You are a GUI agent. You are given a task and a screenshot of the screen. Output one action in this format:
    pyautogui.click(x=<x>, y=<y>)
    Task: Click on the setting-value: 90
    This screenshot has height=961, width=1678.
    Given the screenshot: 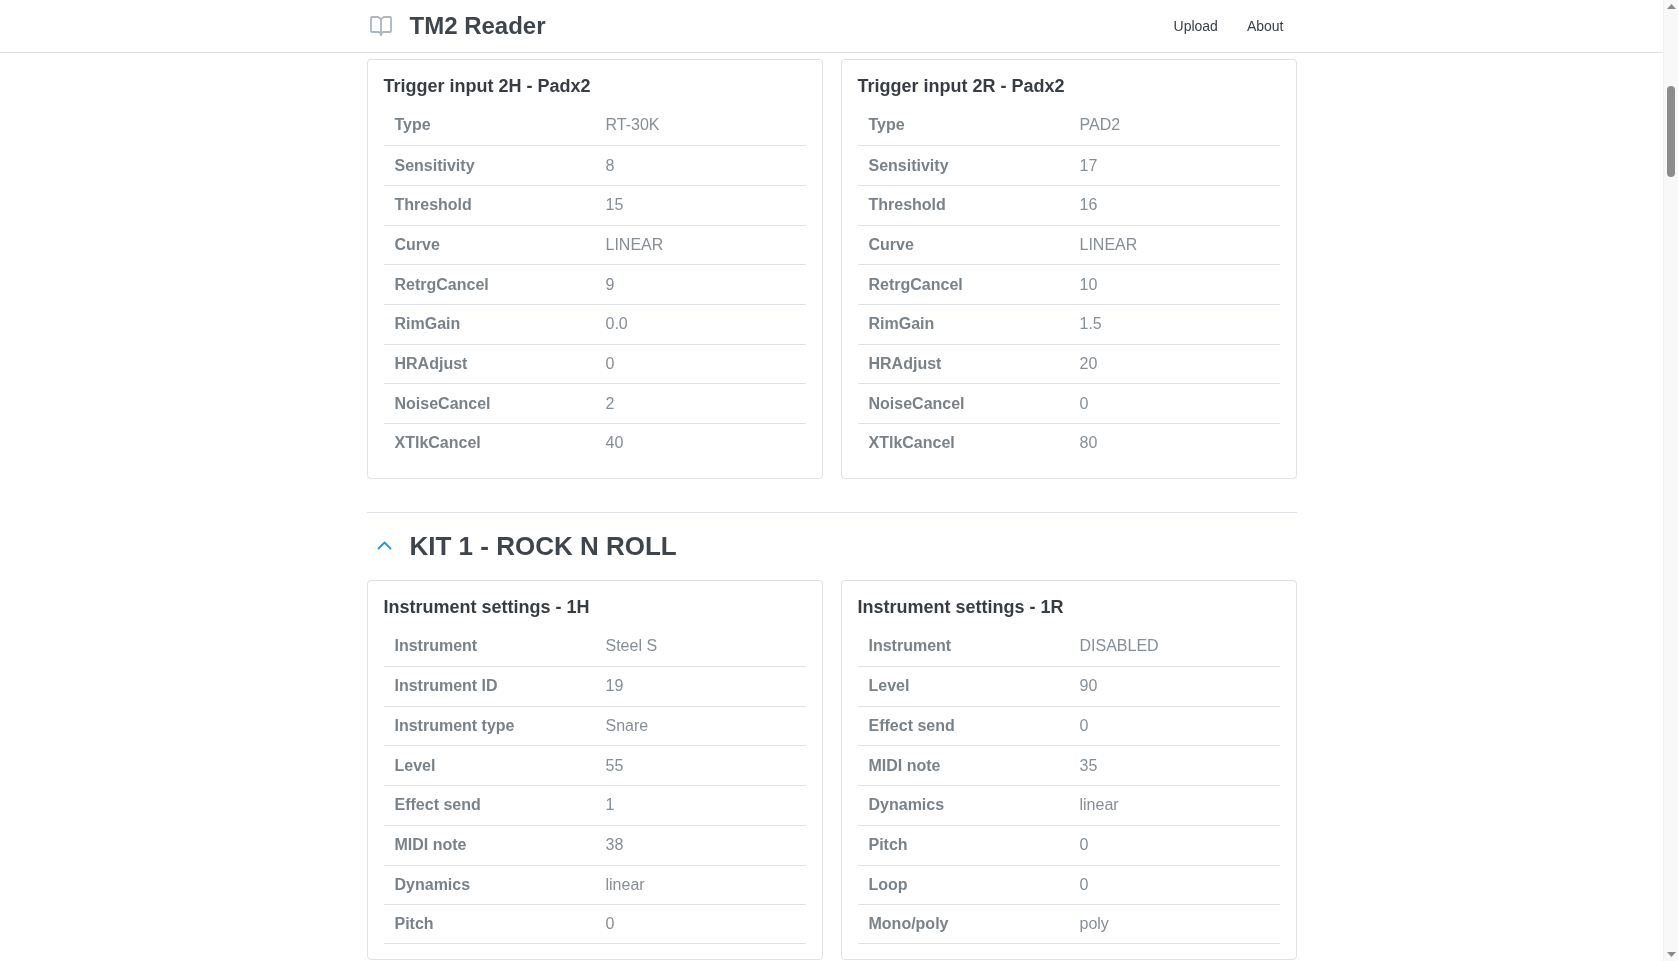 What is the action you would take?
    pyautogui.click(x=1088, y=686)
    